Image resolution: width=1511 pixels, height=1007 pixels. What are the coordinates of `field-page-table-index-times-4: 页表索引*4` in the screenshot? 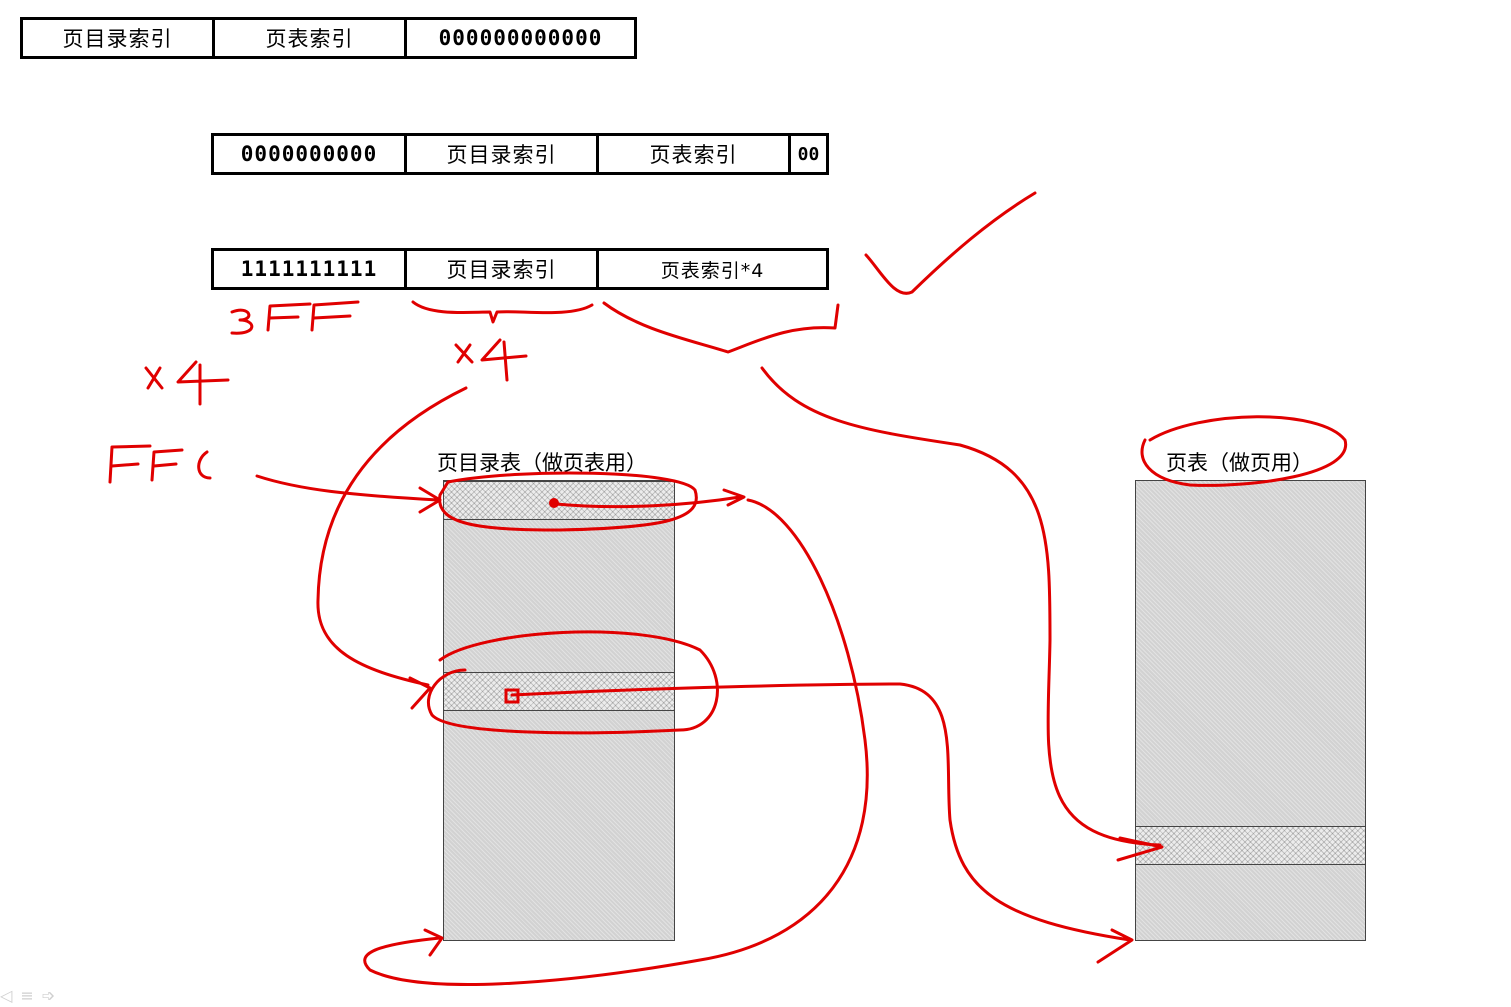 It's located at (712, 270).